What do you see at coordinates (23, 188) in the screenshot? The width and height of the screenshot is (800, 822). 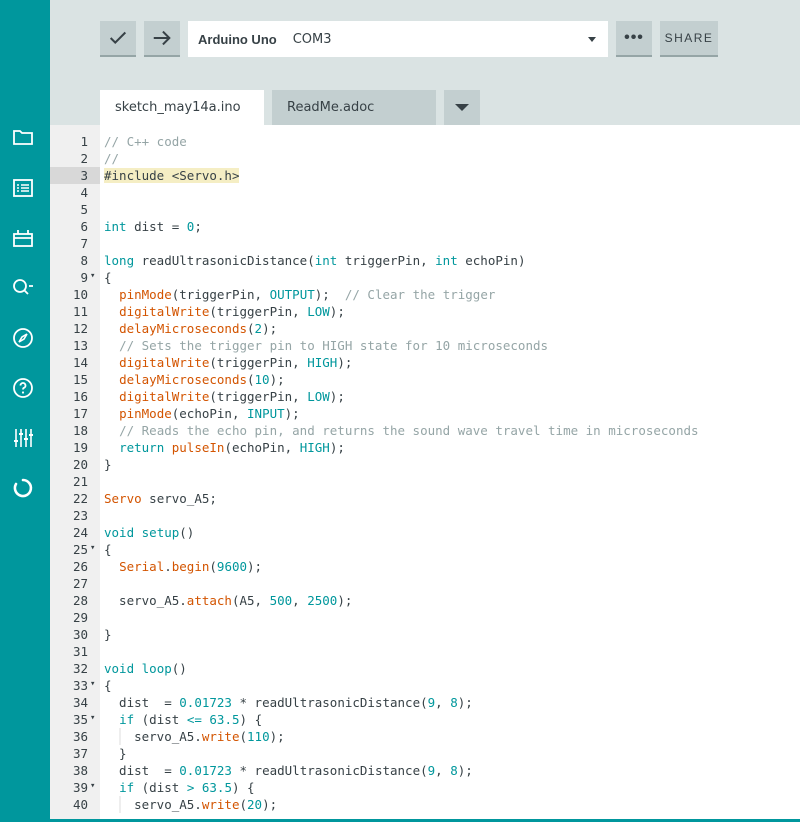 I see `list-icon` at bounding box center [23, 188].